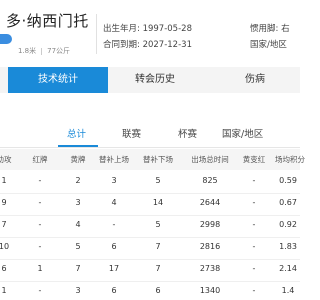  Describe the element at coordinates (6, 39) in the screenshot. I see `player-badge-icon` at that location.